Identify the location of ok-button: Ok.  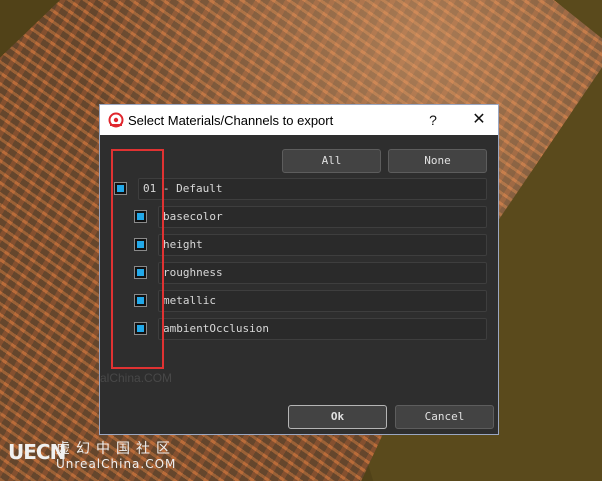
(337, 417).